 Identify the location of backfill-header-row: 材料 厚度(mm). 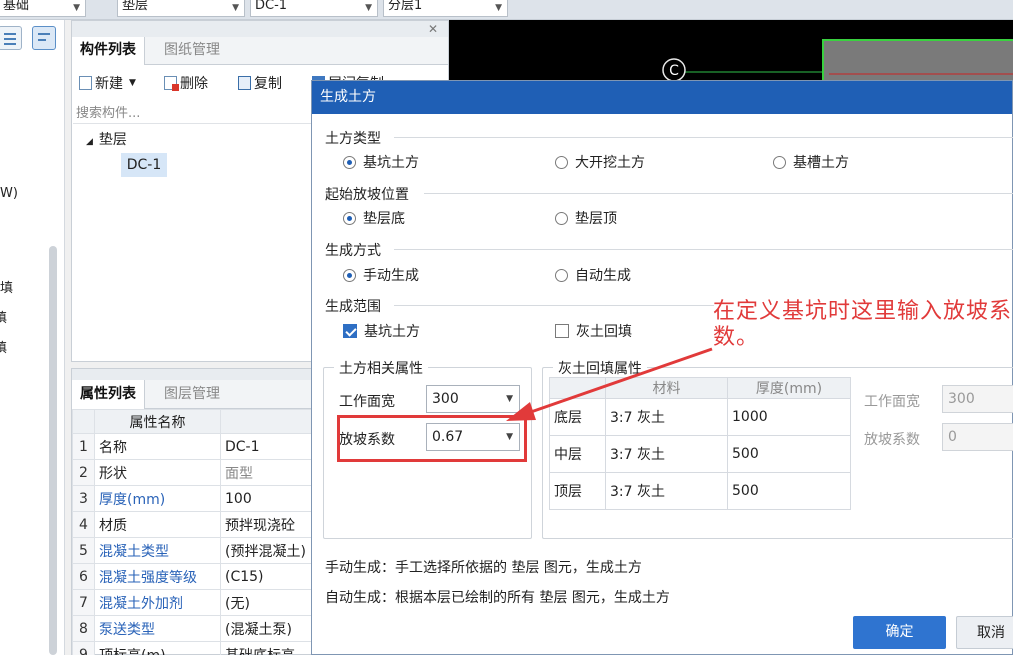
(700, 388).